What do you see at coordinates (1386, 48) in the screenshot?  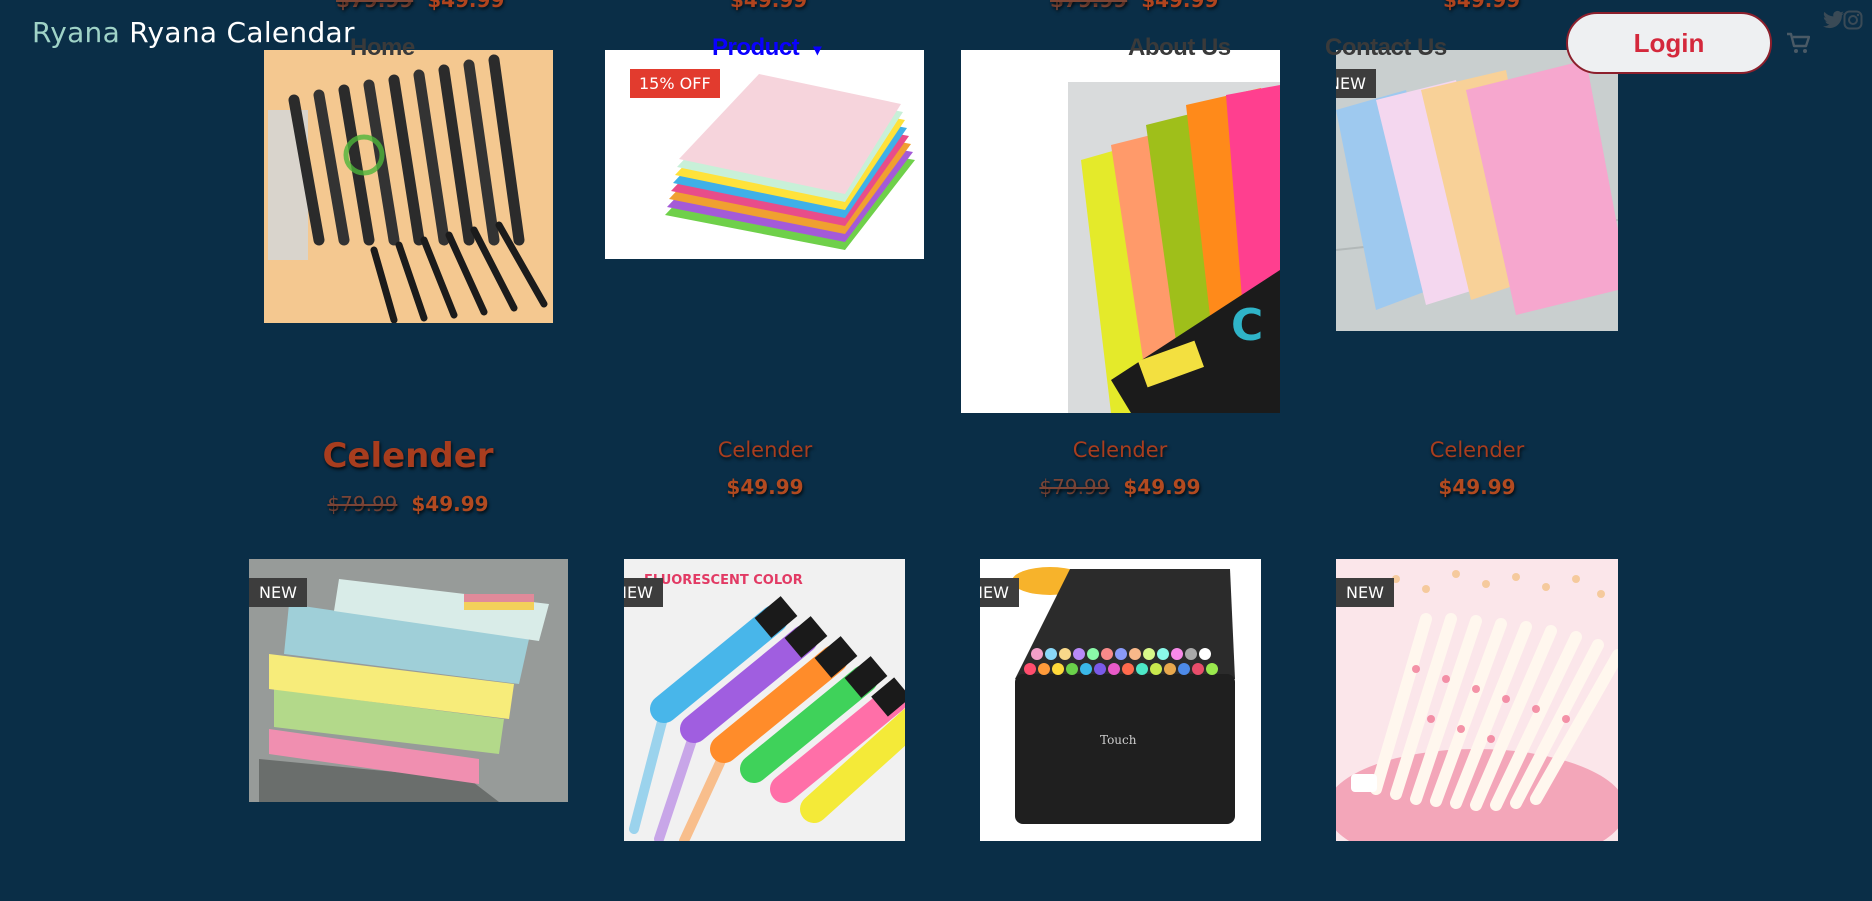 I see `nav-contact: Contact Us` at bounding box center [1386, 48].